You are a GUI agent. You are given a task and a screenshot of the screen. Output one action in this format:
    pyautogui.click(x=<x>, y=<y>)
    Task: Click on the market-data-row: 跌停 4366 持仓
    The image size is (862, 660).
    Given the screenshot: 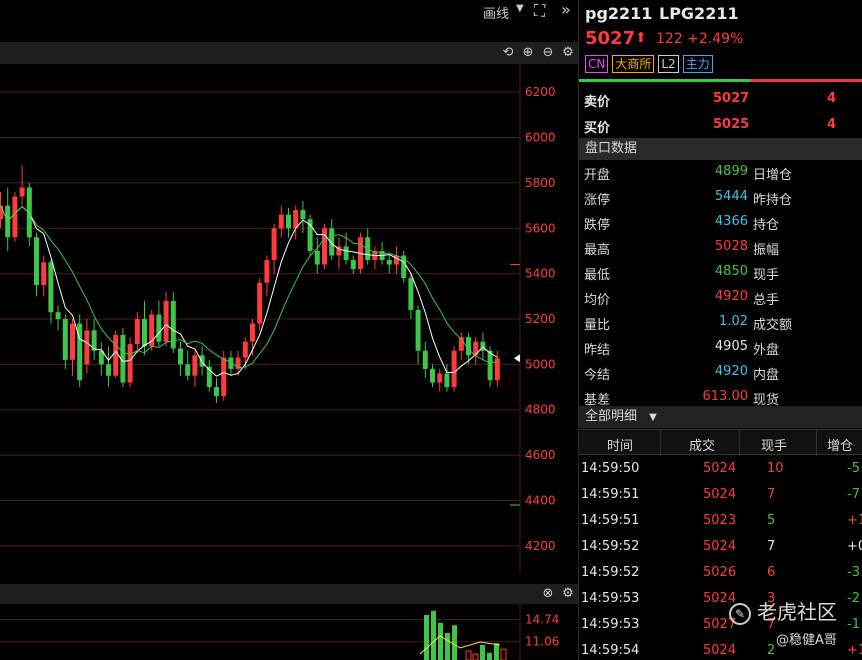 What is the action you would take?
    pyautogui.click(x=720, y=222)
    